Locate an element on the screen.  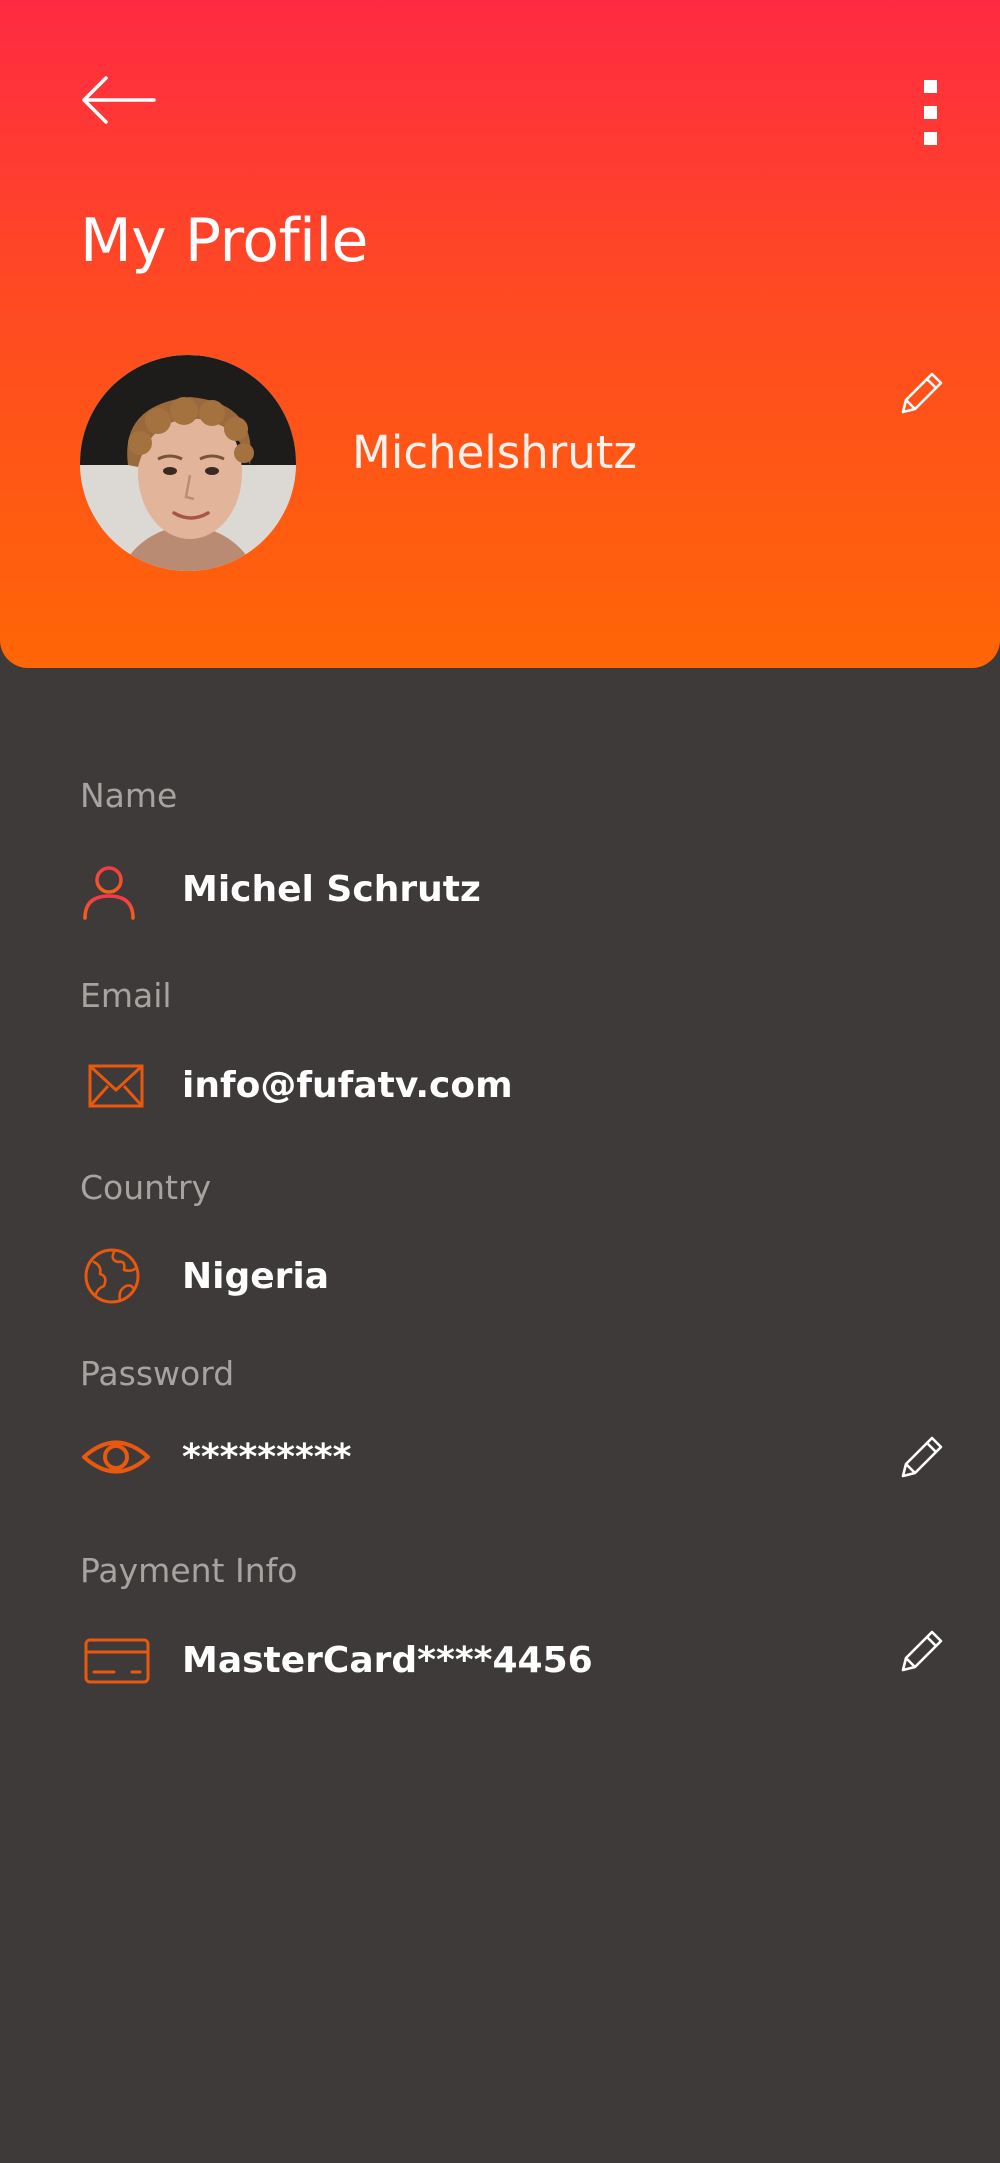
email-value: info@fufatv.com is located at coordinates (347, 1085).